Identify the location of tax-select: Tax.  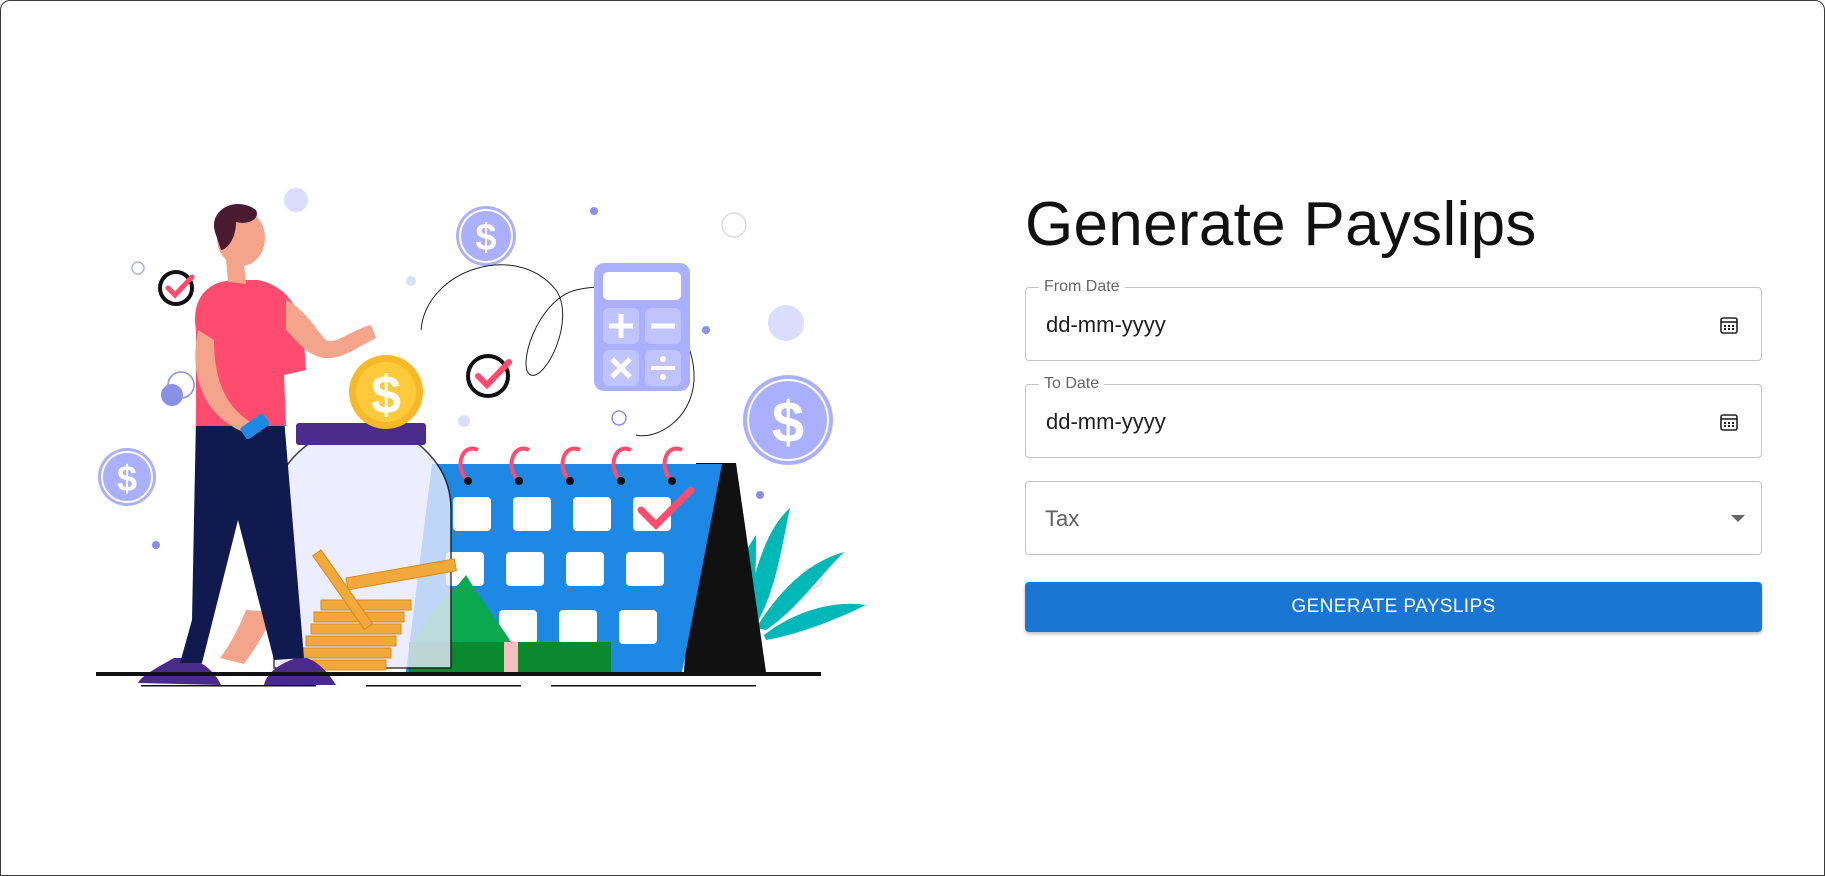
(1393, 518).